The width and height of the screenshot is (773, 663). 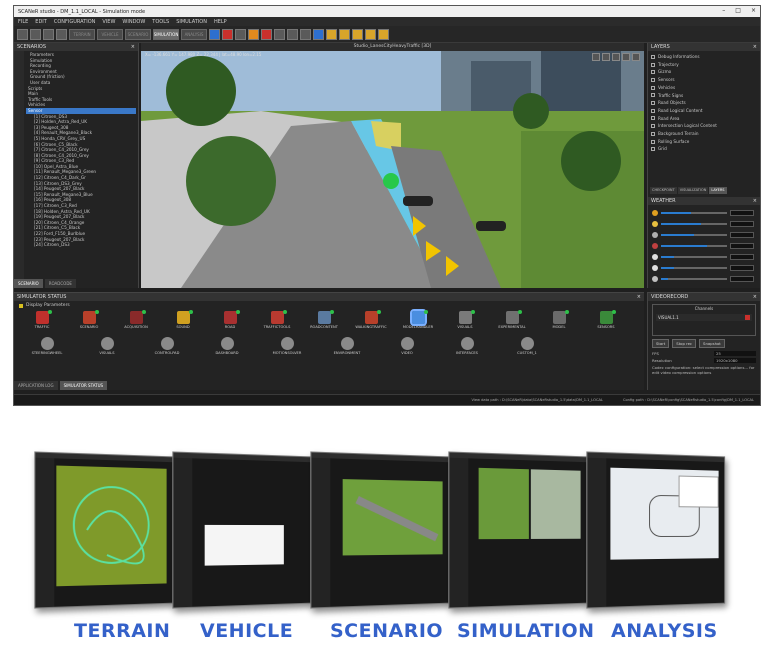 What do you see at coordinates (191, 22) in the screenshot?
I see `menu-simulation: SIMULATION` at bounding box center [191, 22].